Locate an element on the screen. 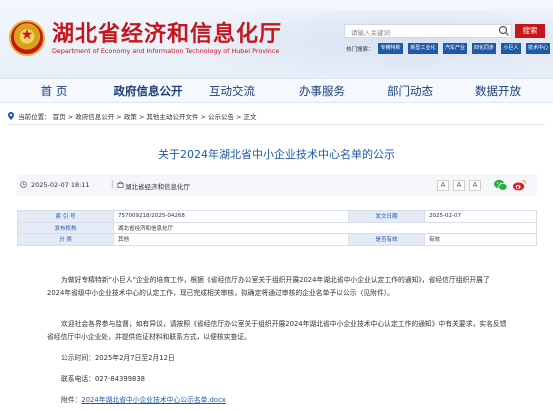 The height and width of the screenshot is (410, 553). hot-tag-6: 技术中心 is located at coordinates (538, 48).